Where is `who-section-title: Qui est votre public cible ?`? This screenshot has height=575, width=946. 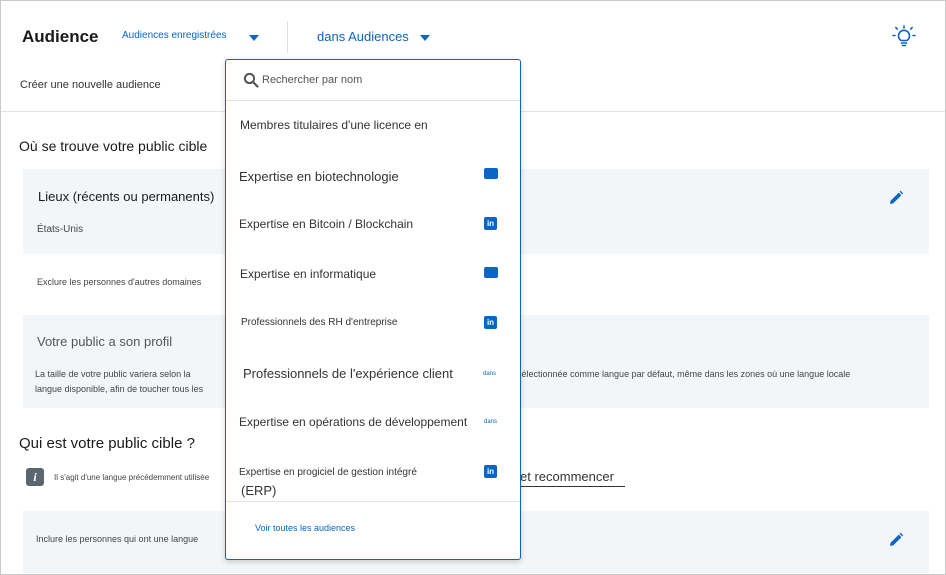
who-section-title: Qui est votre public cible ? is located at coordinates (107, 443).